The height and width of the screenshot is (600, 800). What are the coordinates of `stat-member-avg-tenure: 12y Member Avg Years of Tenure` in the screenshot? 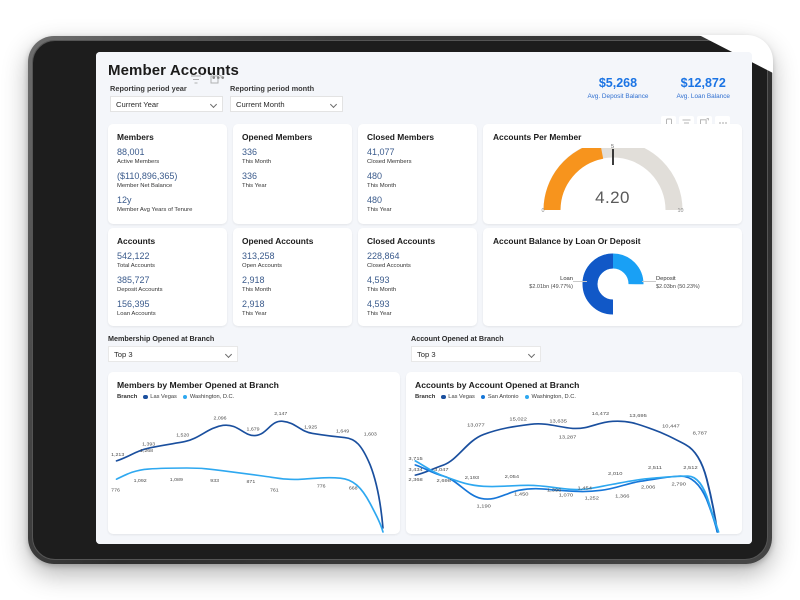 It's located at (167, 204).